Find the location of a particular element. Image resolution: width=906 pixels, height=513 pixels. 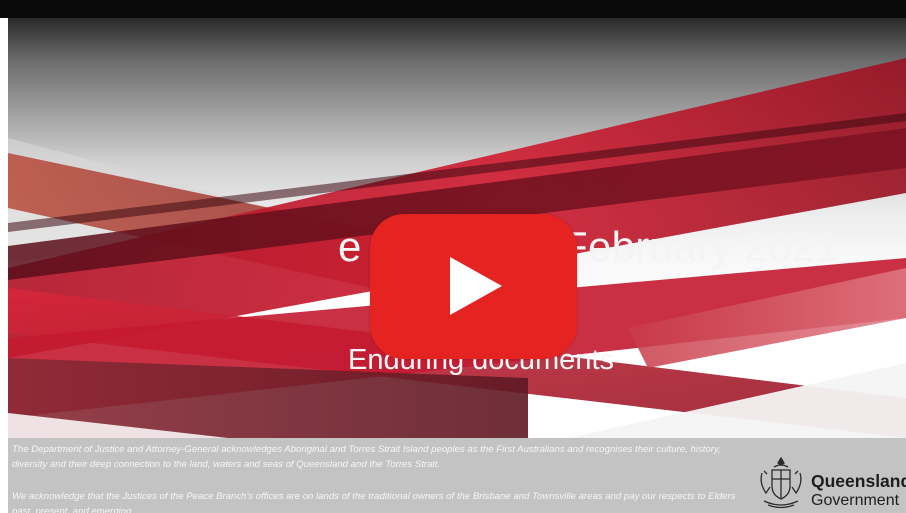

logo-line-government: Government is located at coordinates (855, 500).